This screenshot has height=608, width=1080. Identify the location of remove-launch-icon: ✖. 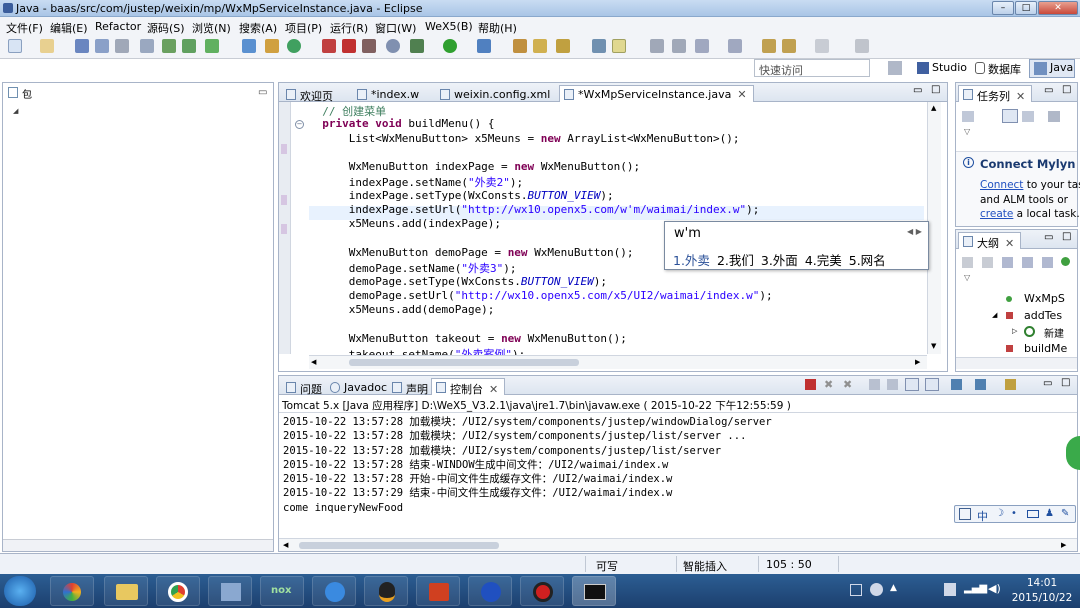
(828, 384).